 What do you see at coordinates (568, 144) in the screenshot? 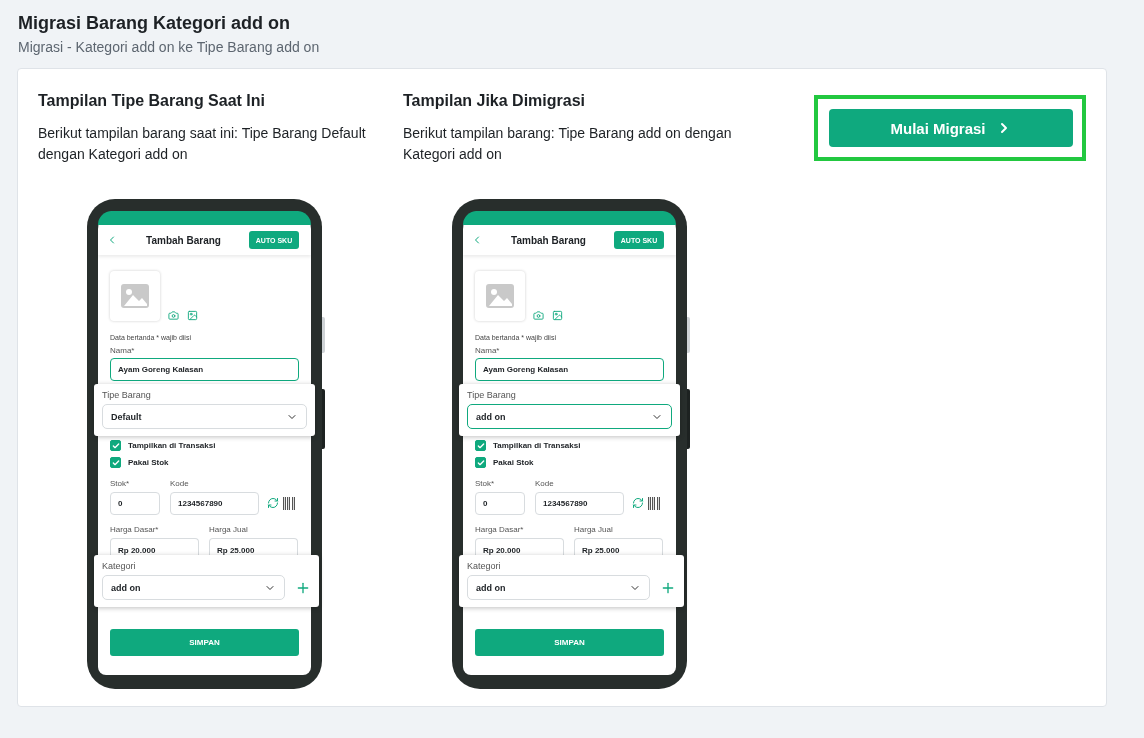
I see `panel-description: Berikut tampilan barang: Tipe Barang add on dengan Kategori add on` at bounding box center [568, 144].